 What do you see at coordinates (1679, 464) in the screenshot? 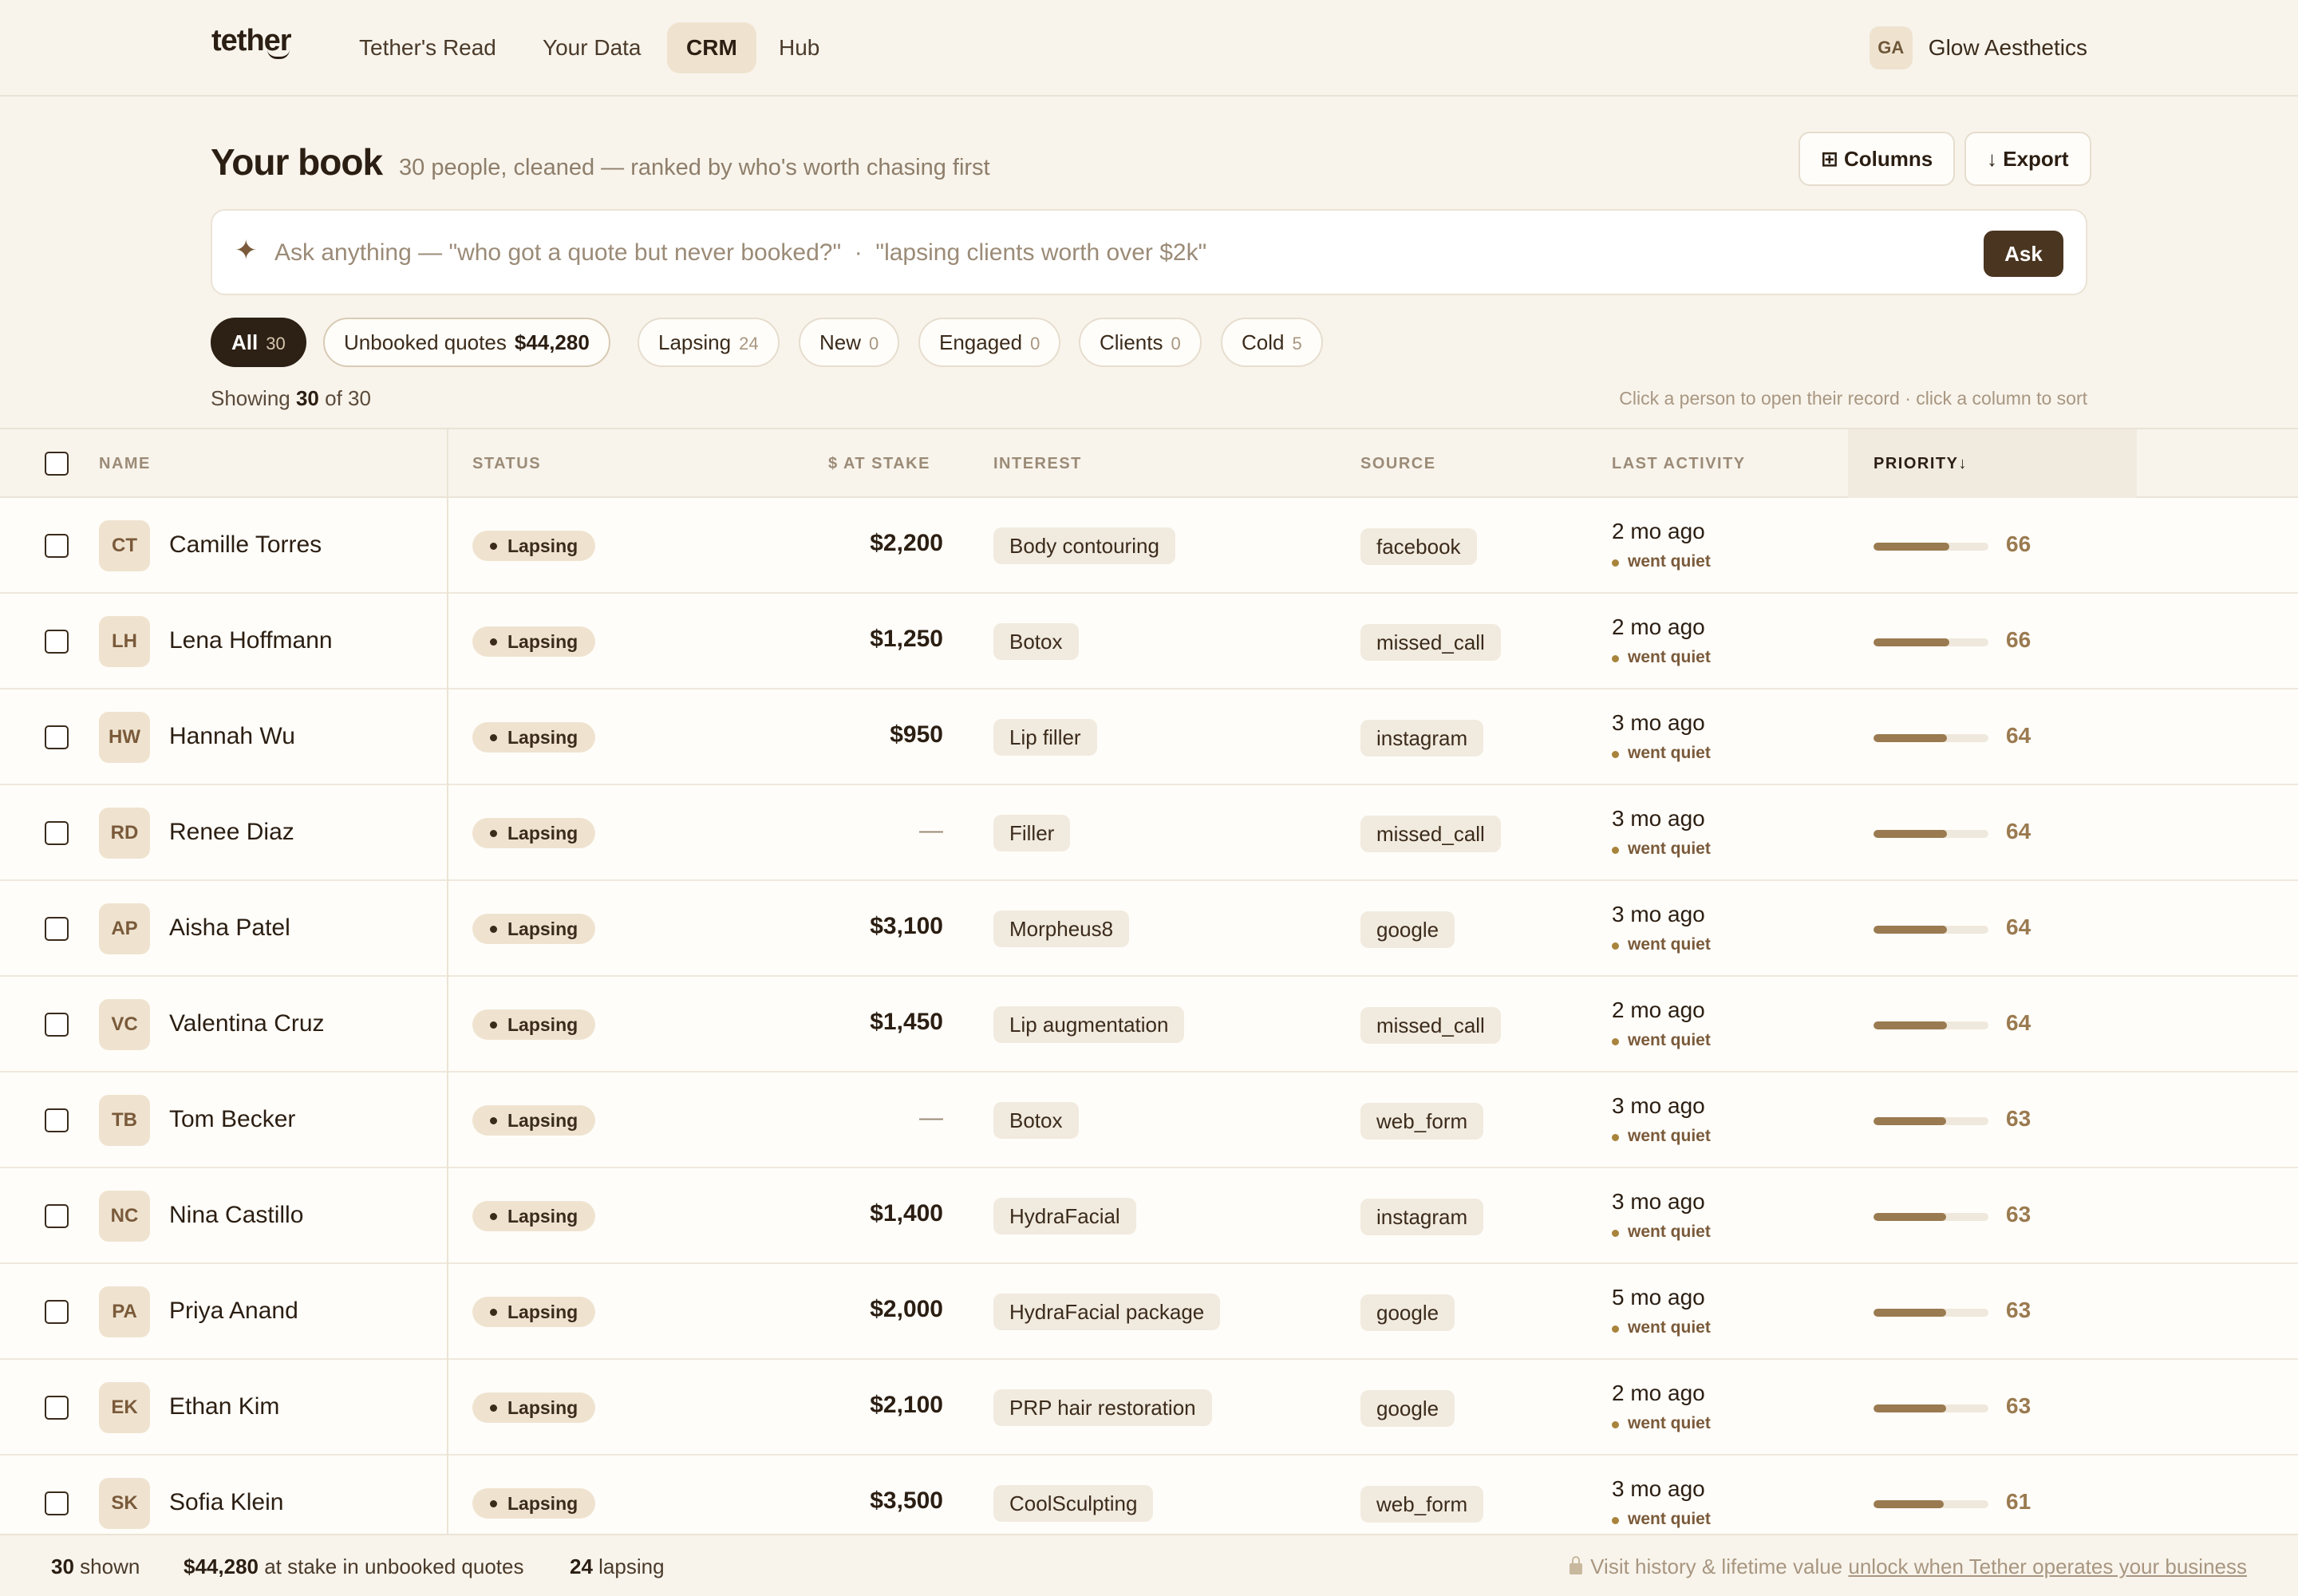
I see `column-header-last-activity: LAST ACTIVITY` at bounding box center [1679, 464].